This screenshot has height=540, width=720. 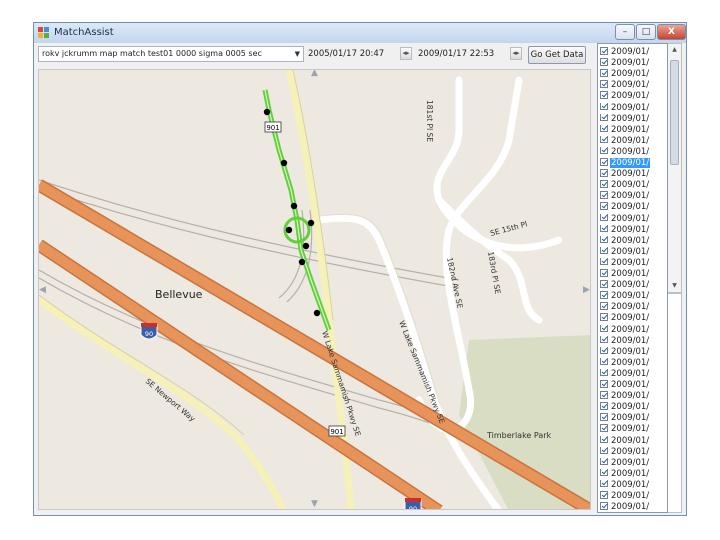 I want to click on pan-left-icon: ◀, so click(x=42, y=290).